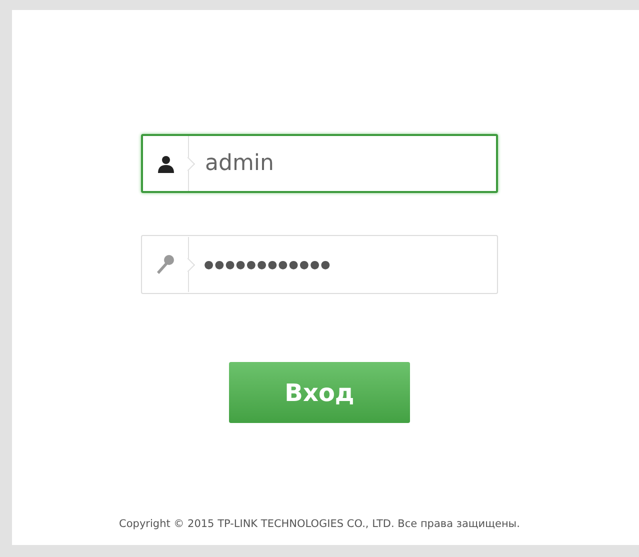 This screenshot has width=639, height=557. I want to click on password-field: ●●●●●●●●●●●●, so click(319, 264).